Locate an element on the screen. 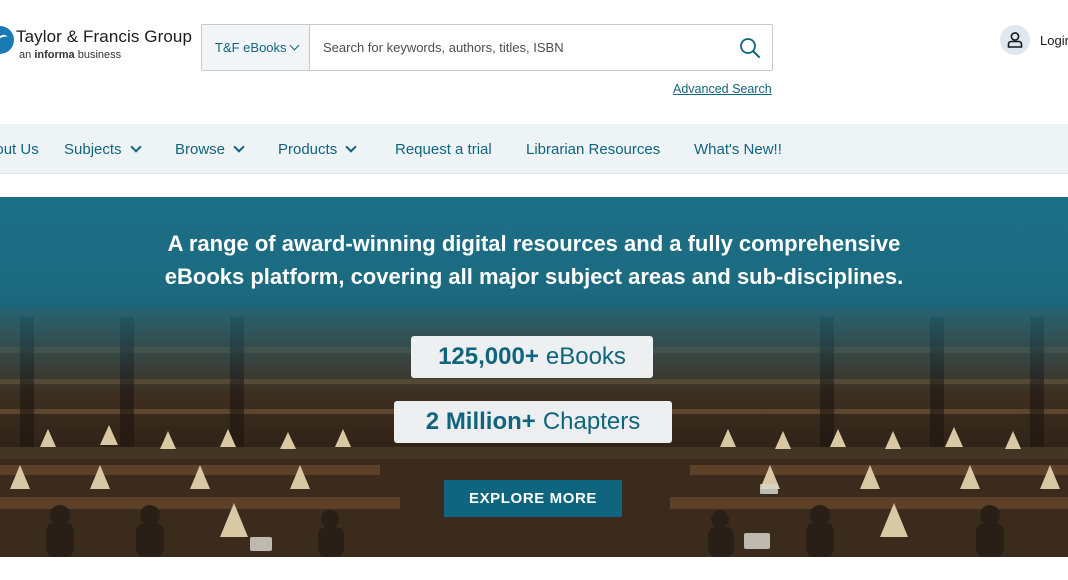 This screenshot has height=580, width=1068. nav-label: About Us is located at coordinates (19, 149).